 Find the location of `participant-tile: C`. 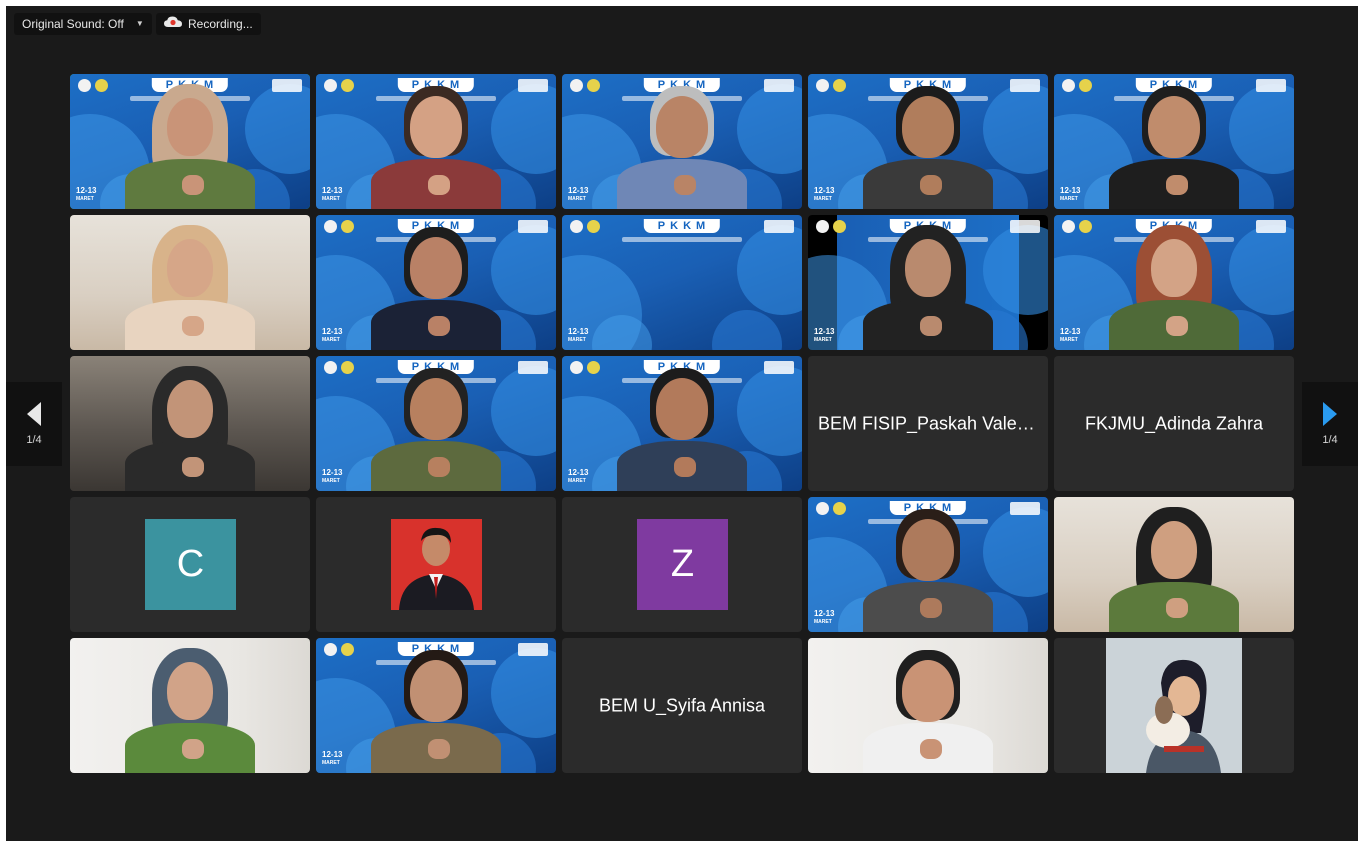

participant-tile: C is located at coordinates (190, 564).